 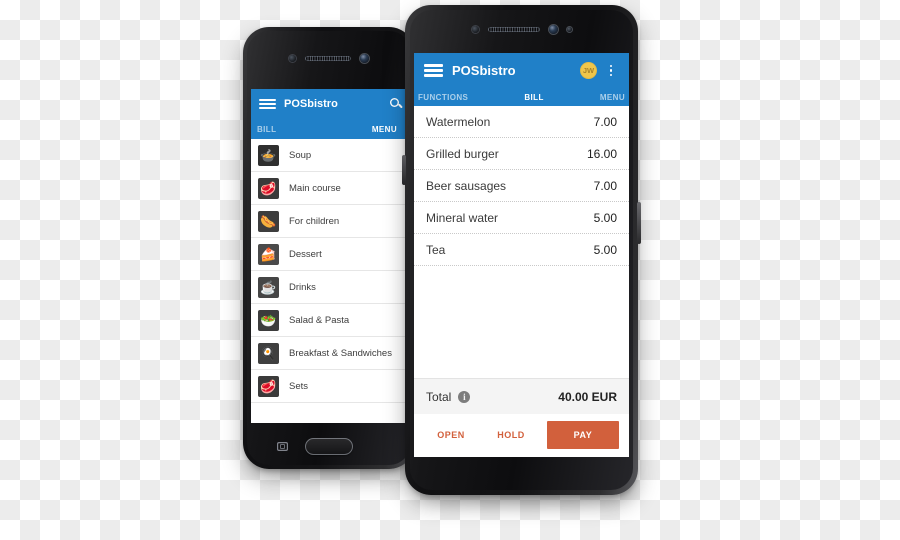 I want to click on recents-icon, so click(x=282, y=446).